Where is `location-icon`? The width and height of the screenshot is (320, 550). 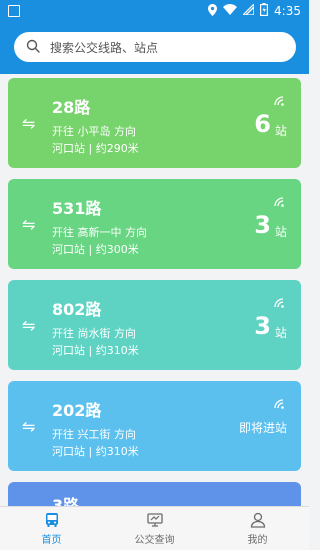
location-icon is located at coordinates (213, 11).